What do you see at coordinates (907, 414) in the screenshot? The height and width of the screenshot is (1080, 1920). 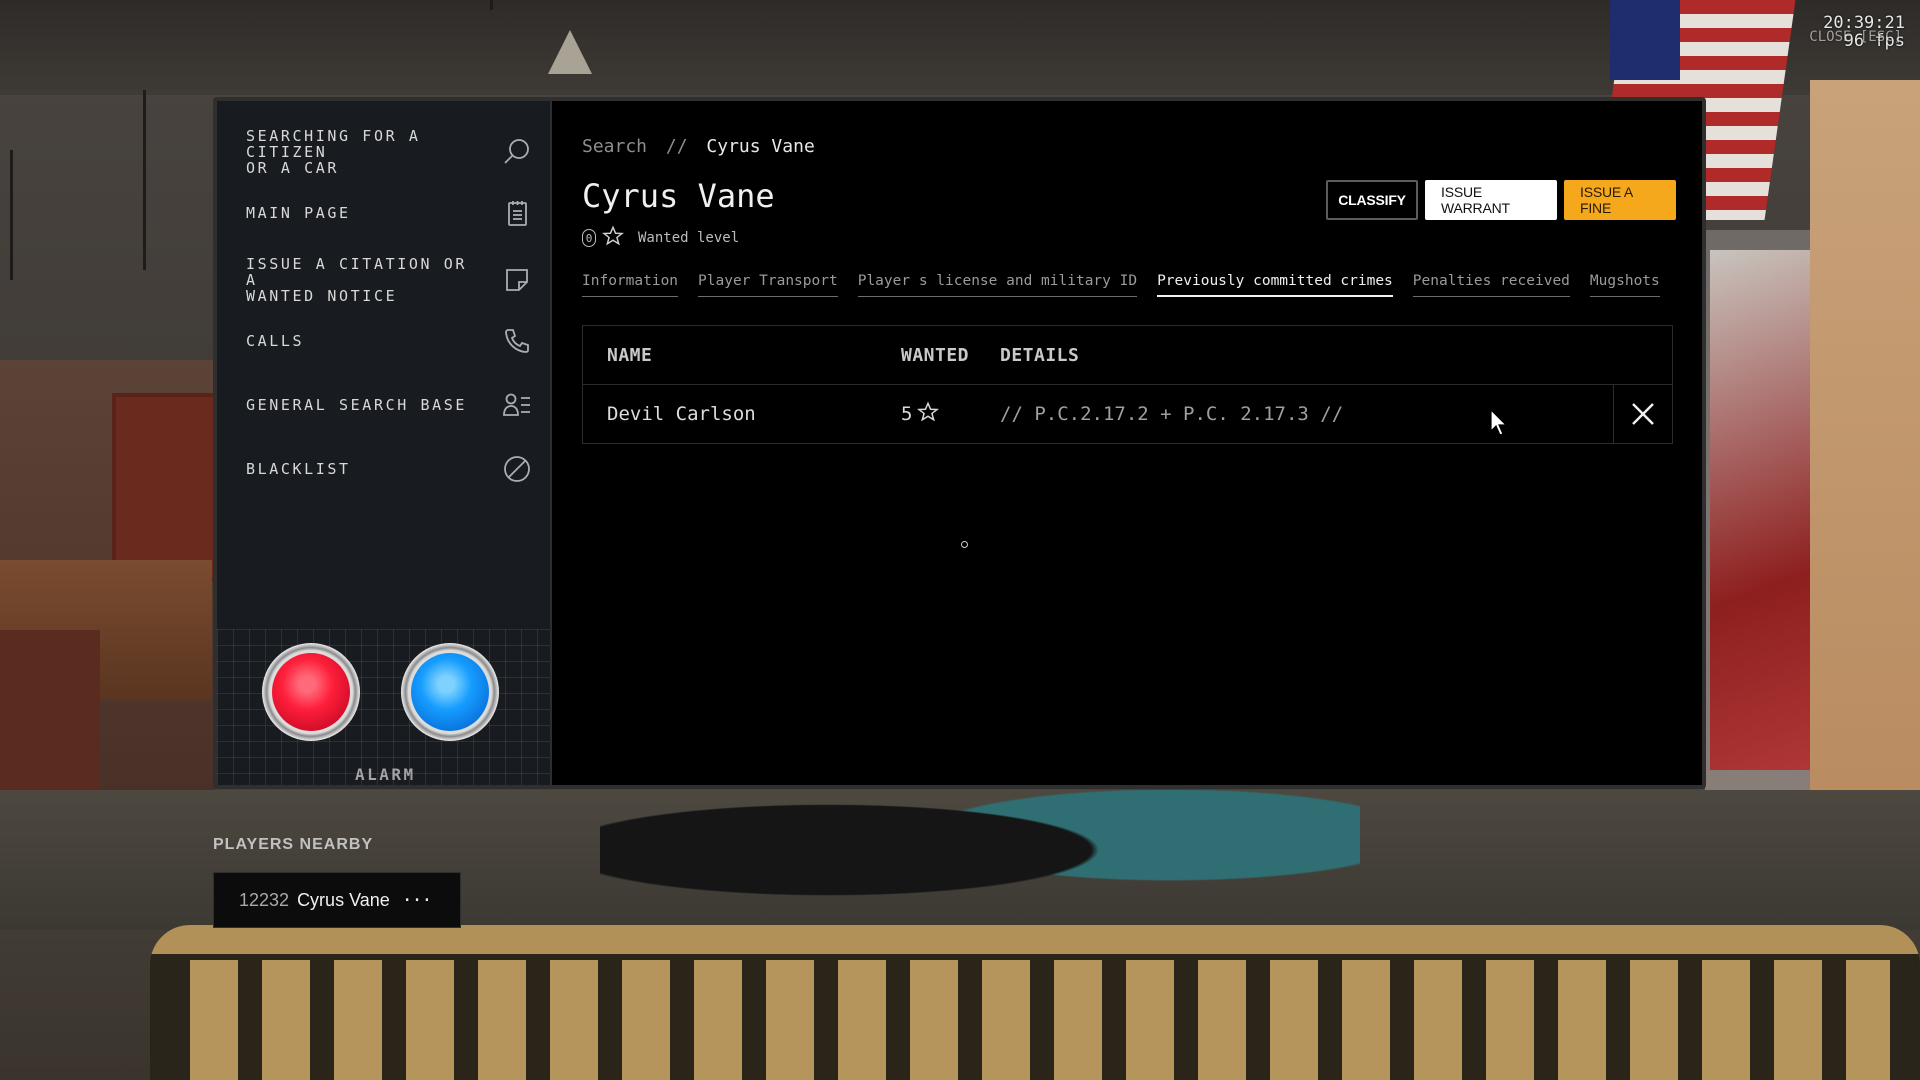 I see `row-wanted-value: 5` at bounding box center [907, 414].